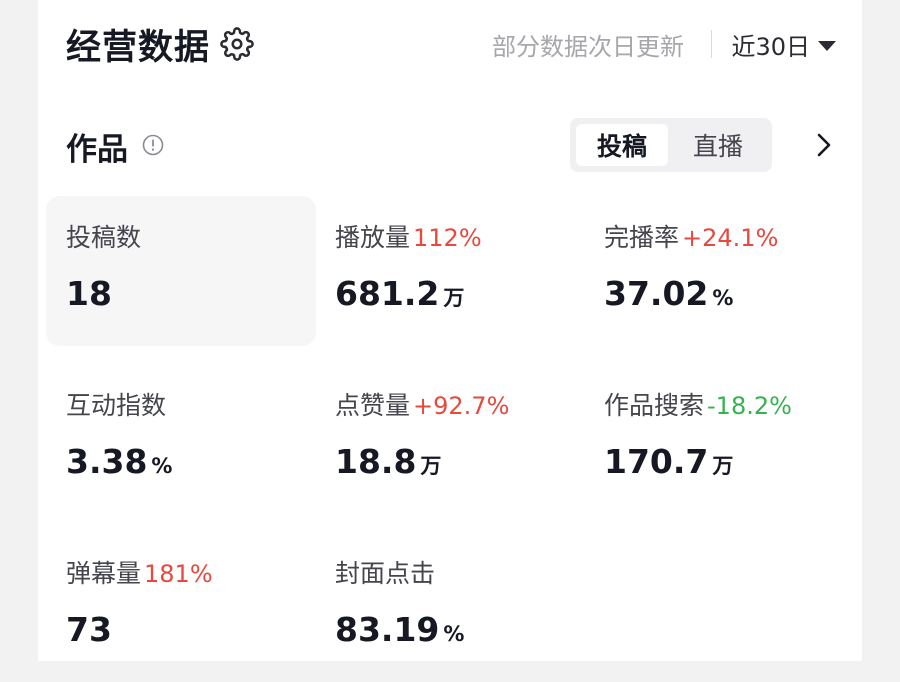 Image resolution: width=900 pixels, height=682 pixels. Describe the element at coordinates (450, 271) in the screenshot. I see `metric-tile: 播放量 112% 681.2 万` at that location.